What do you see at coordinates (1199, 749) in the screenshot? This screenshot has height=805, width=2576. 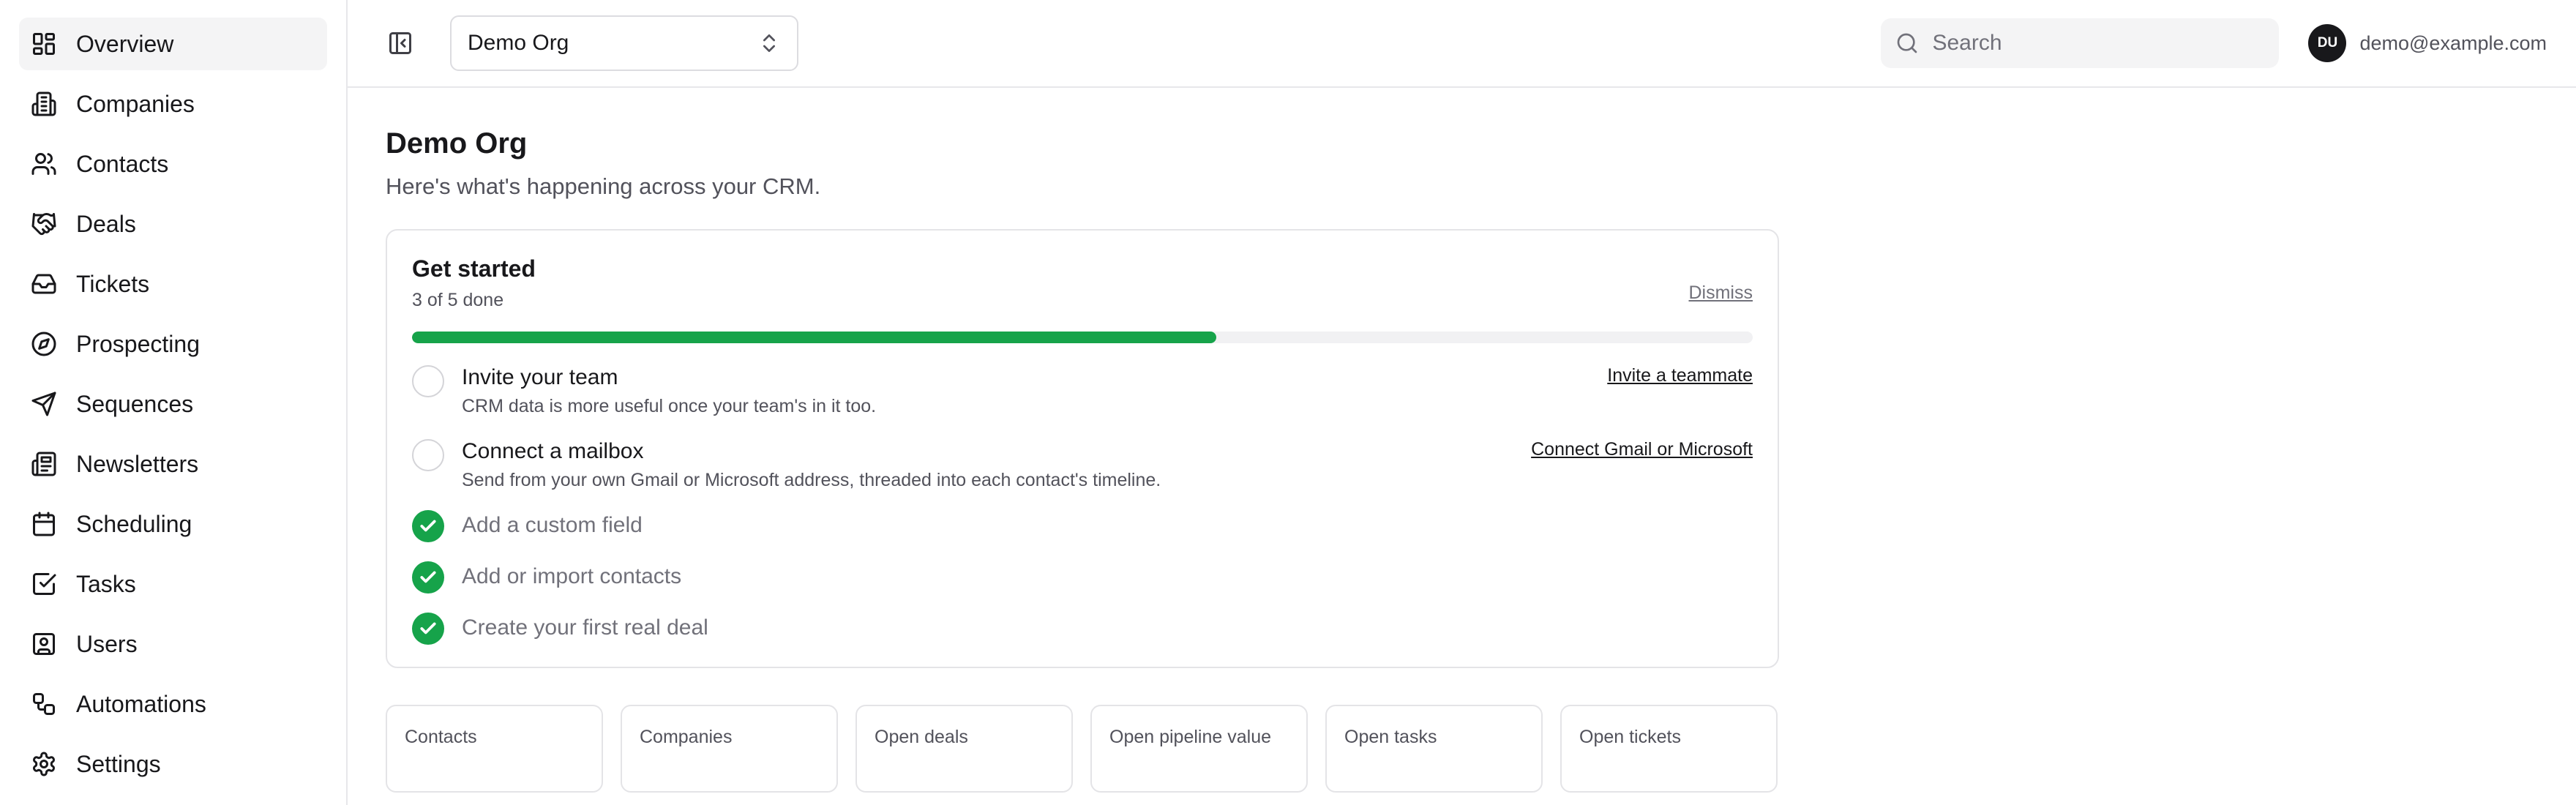 I see `stat-card-pipeline-value: Open pipeline value` at bounding box center [1199, 749].